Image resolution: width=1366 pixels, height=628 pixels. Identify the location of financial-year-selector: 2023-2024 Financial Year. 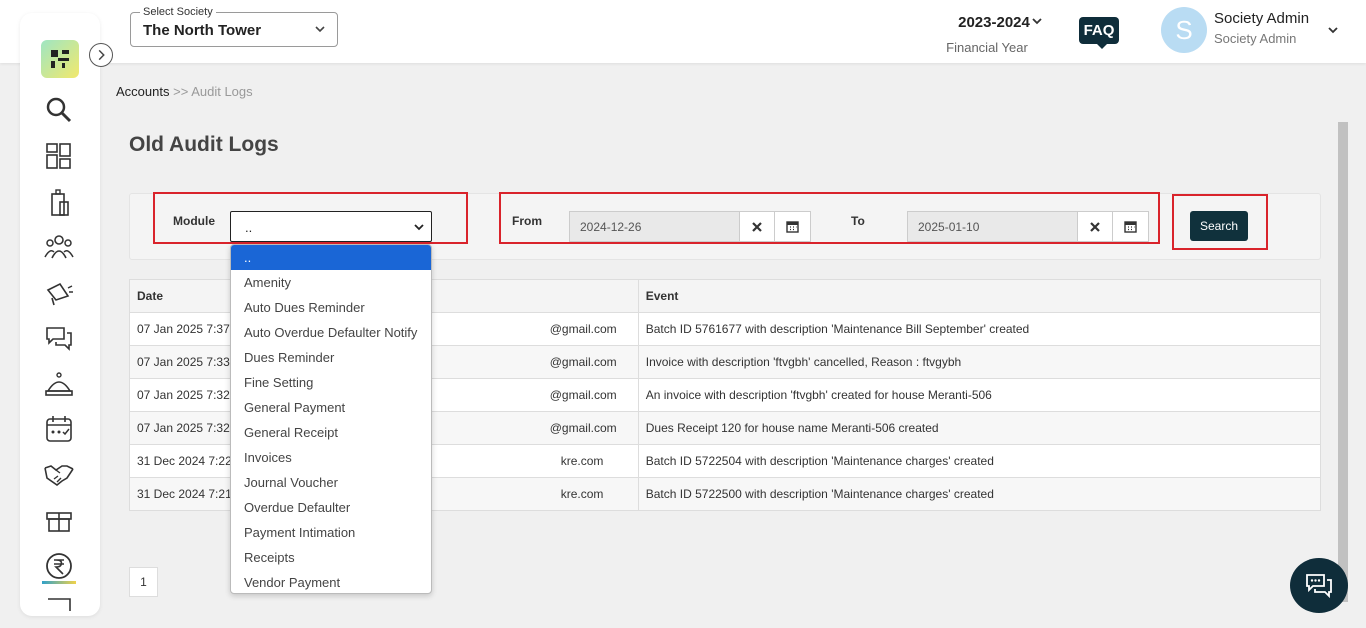
(994, 34).